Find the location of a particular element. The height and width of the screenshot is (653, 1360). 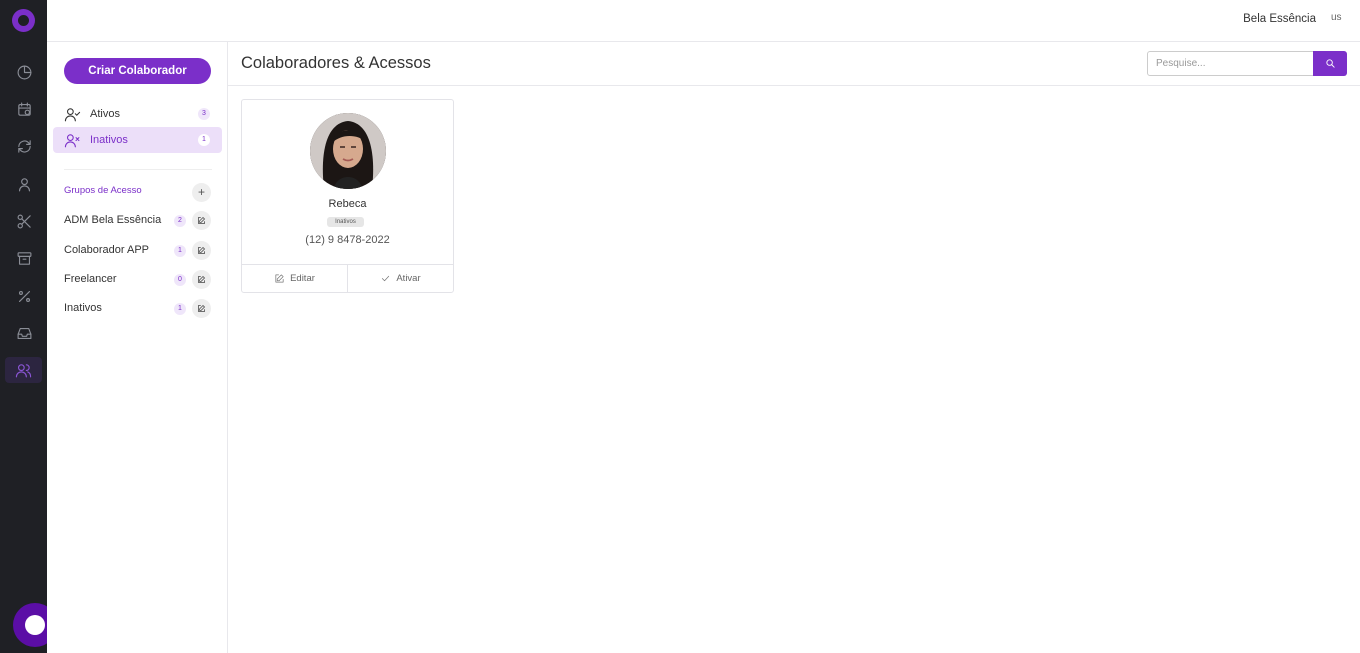

access-groups-title: Grupos de Acesso is located at coordinates (103, 190).